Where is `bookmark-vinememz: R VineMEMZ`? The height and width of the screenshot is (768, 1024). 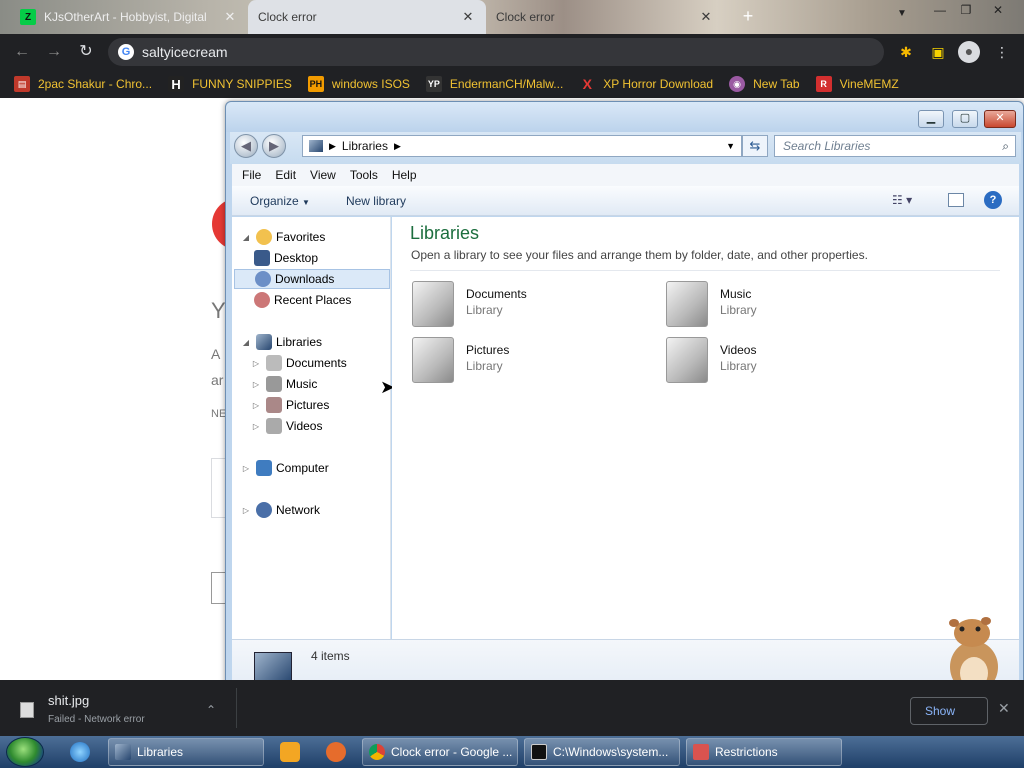 bookmark-vinememz: R VineMEMZ is located at coordinates (857, 84).